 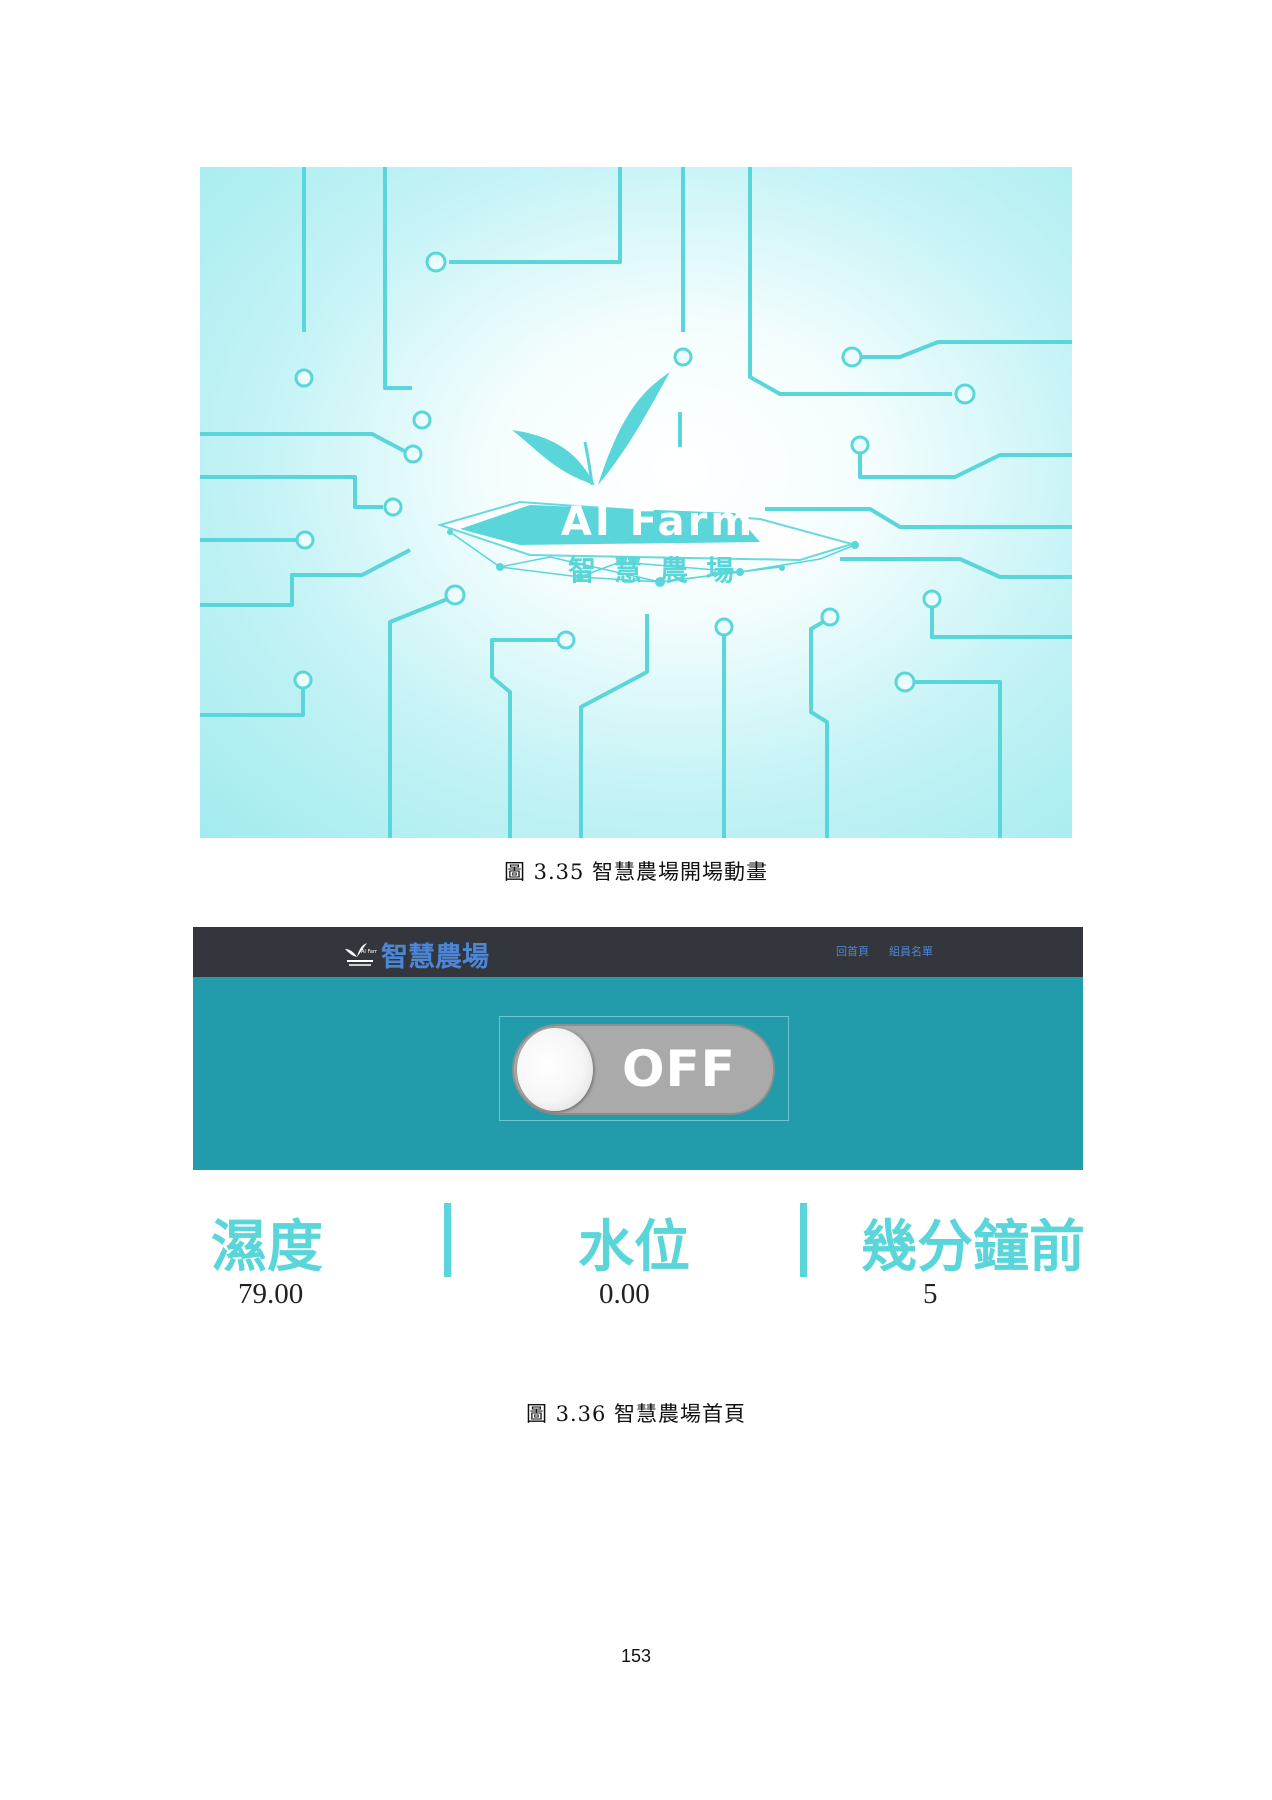 I want to click on svg-text: AI Farm, so click(x=369, y=952).